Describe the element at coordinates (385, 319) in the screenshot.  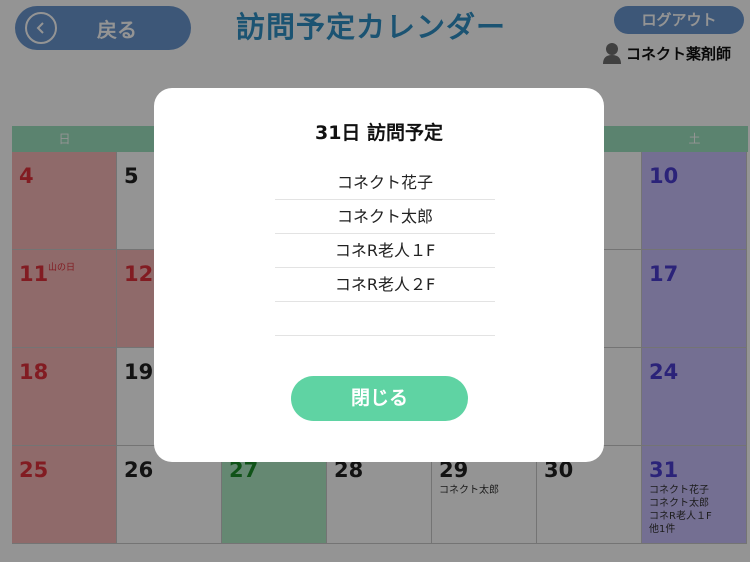
I see `visit-list-item` at that location.